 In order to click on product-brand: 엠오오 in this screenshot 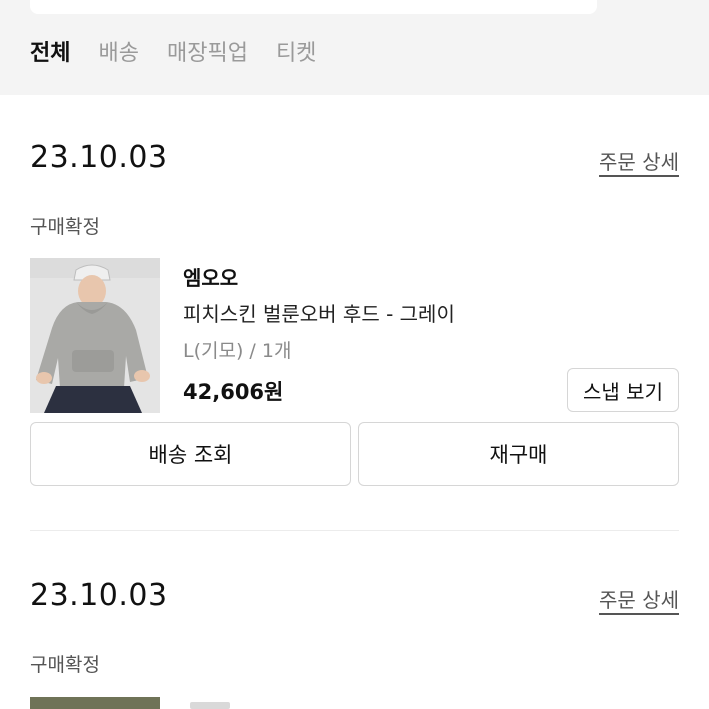, I will do `click(211, 278)`.